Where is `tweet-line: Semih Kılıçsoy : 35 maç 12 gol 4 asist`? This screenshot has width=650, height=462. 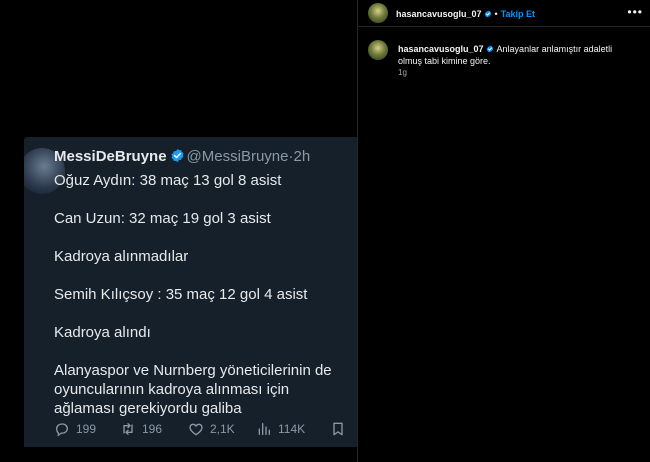 tweet-line: Semih Kılıçsoy : 35 maç 12 gol 4 asist is located at coordinates (181, 294).